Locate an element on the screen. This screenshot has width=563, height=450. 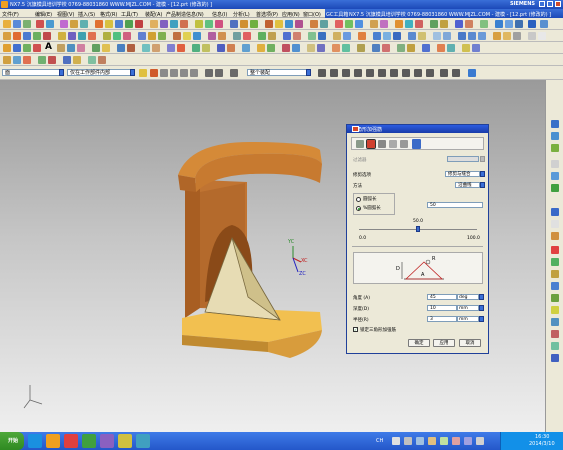
orient-to-sketch-icon is located at coordinates (336, 48).